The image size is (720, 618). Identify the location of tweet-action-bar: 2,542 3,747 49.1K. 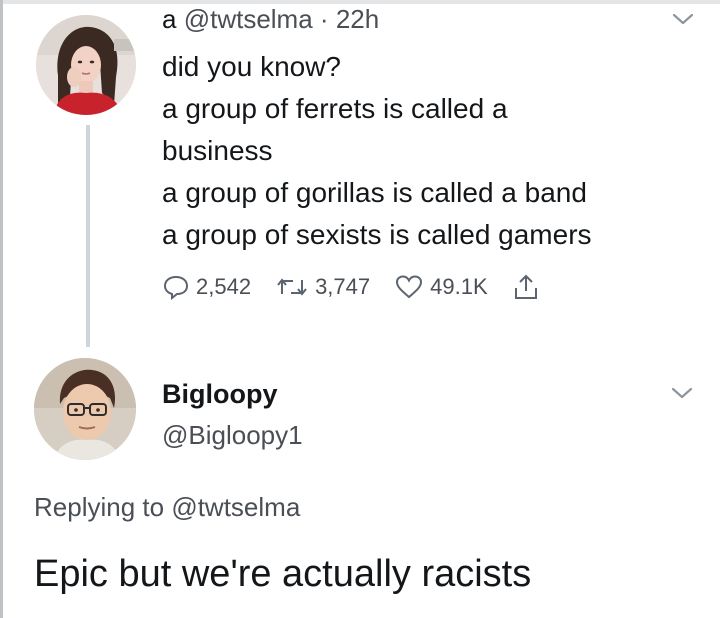
(366, 287).